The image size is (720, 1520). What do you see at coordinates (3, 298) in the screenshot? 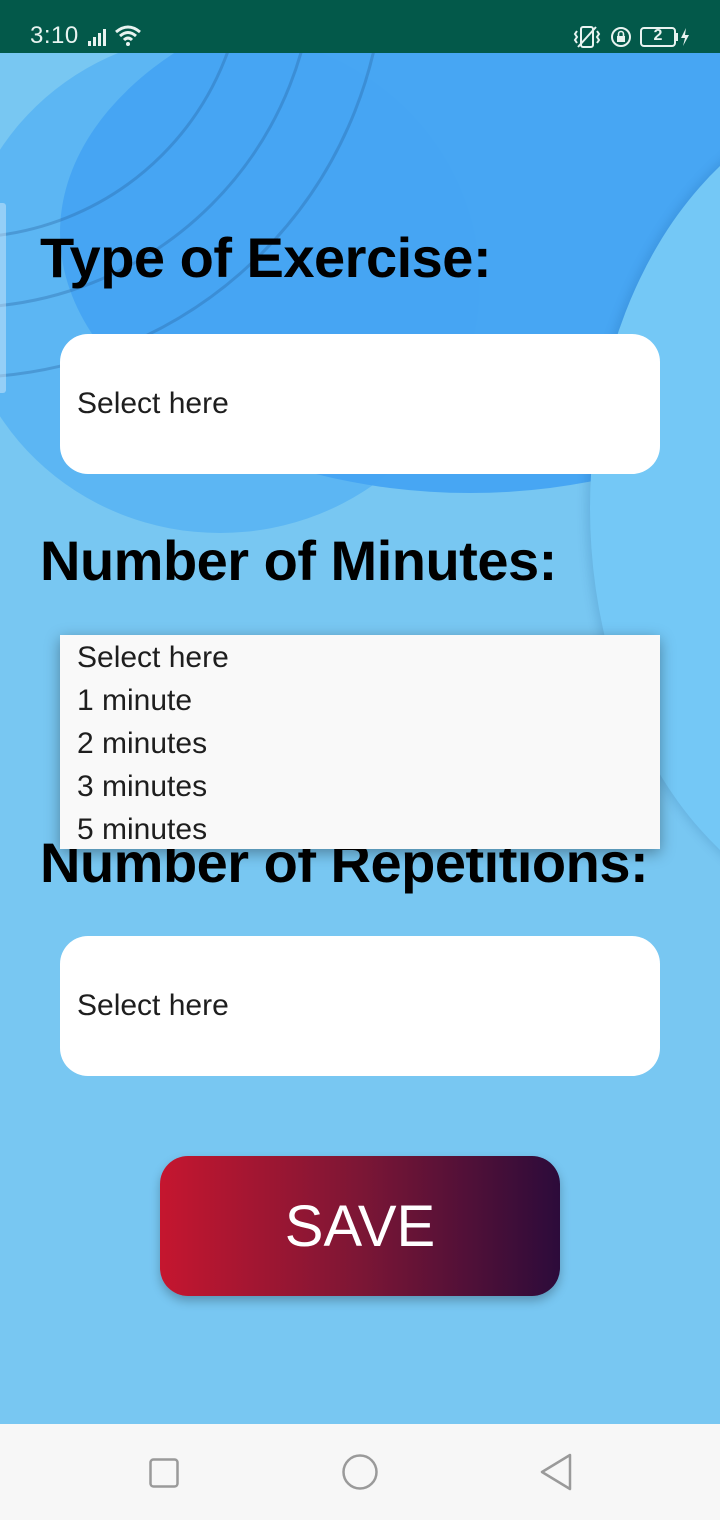
I see `edge-handle` at bounding box center [3, 298].